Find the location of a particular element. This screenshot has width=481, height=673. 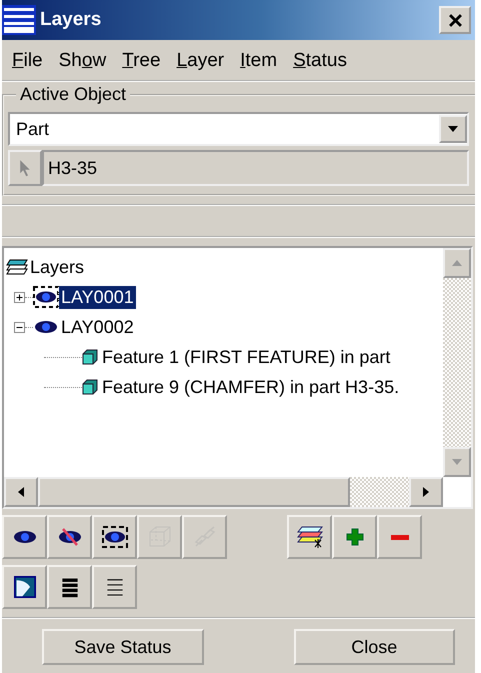

dropdown-arrow-icon is located at coordinates (453, 129).